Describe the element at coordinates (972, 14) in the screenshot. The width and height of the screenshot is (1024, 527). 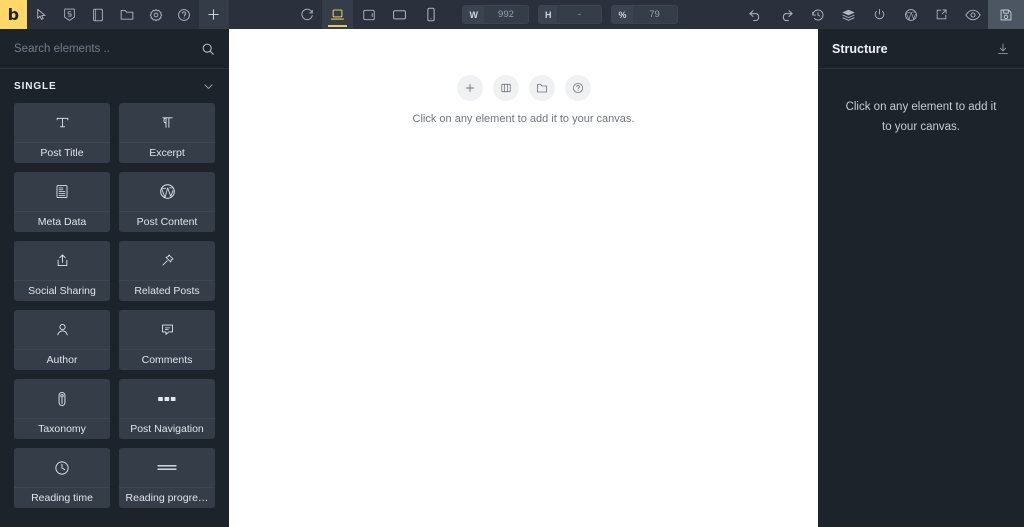
I see `preview-icon` at that location.